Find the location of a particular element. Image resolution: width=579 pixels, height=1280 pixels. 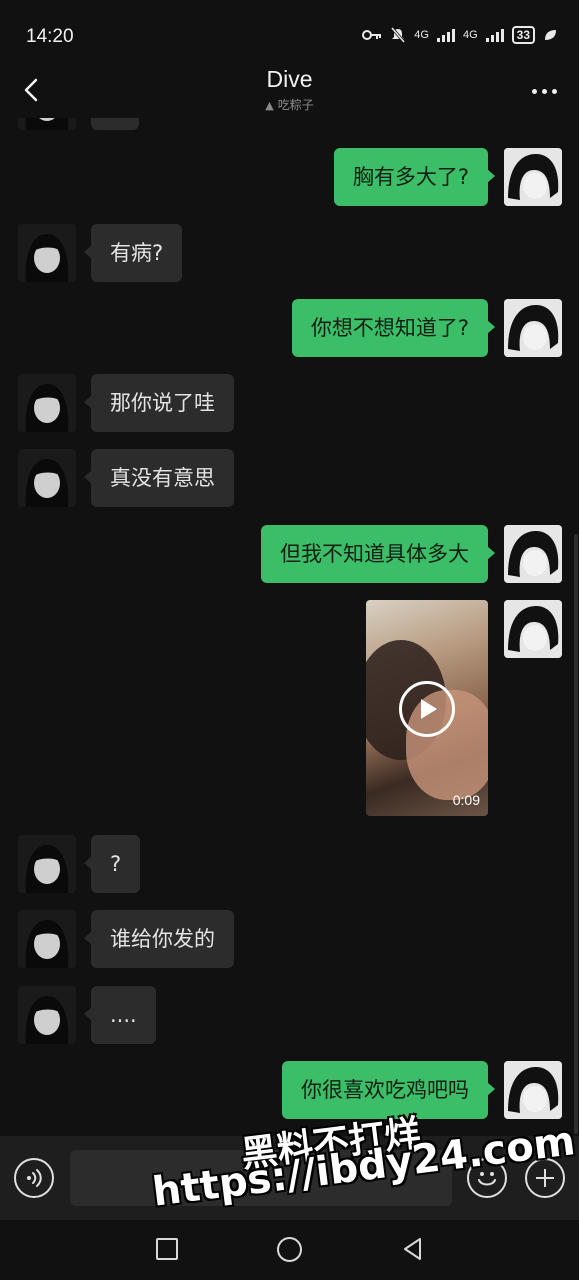

message-bubble-incoming: 真没有意思 is located at coordinates (159, 478).